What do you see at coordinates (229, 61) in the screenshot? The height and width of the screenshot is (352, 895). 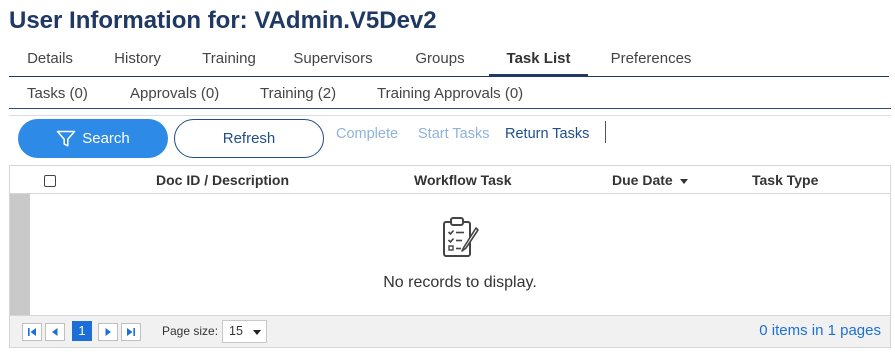 I see `tab-training: Training` at bounding box center [229, 61].